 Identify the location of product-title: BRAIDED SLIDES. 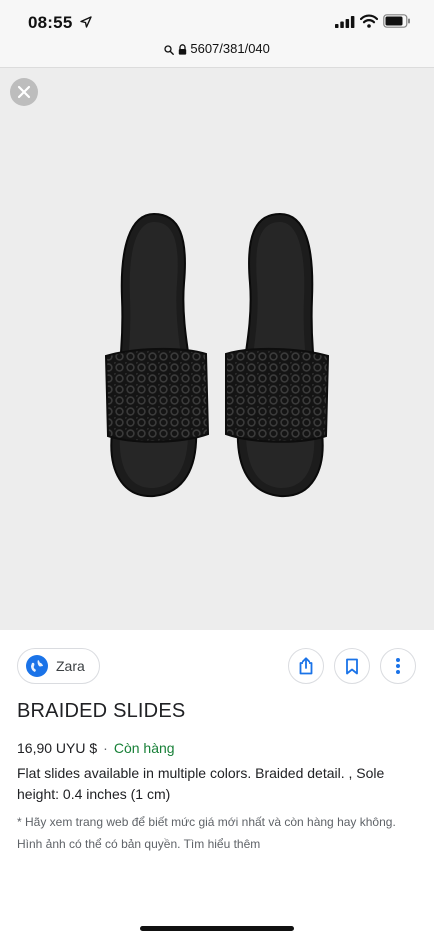
(101, 711).